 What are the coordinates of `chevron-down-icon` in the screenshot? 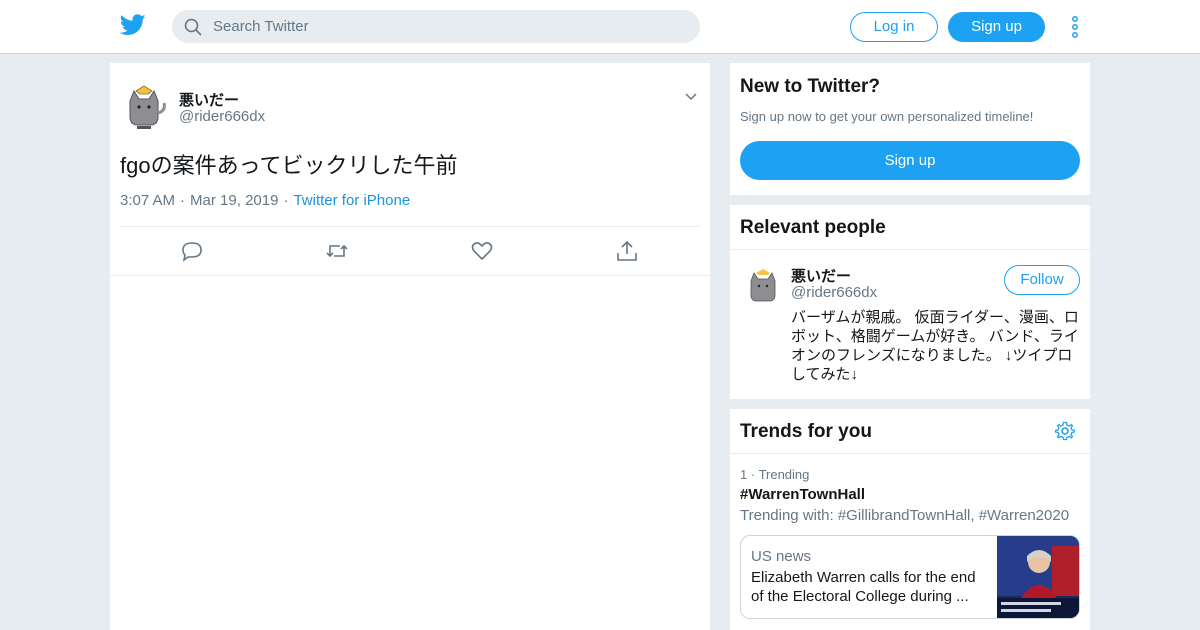 It's located at (691, 97).